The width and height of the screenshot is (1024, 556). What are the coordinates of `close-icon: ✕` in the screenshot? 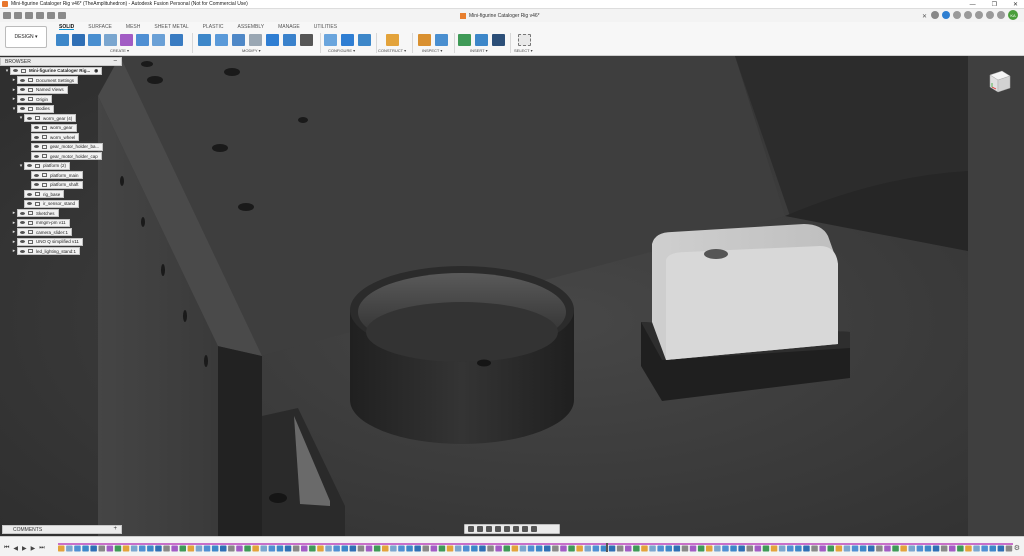 It's located at (1015, 4).